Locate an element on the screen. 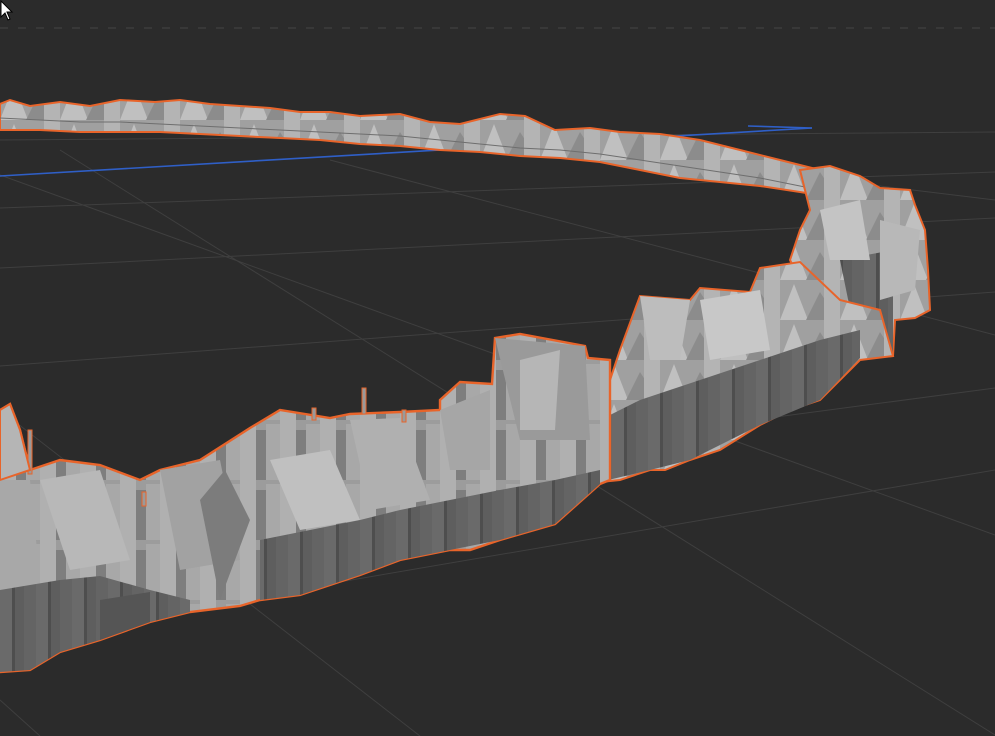  building-strip-left-edge is located at coordinates (16, 442).